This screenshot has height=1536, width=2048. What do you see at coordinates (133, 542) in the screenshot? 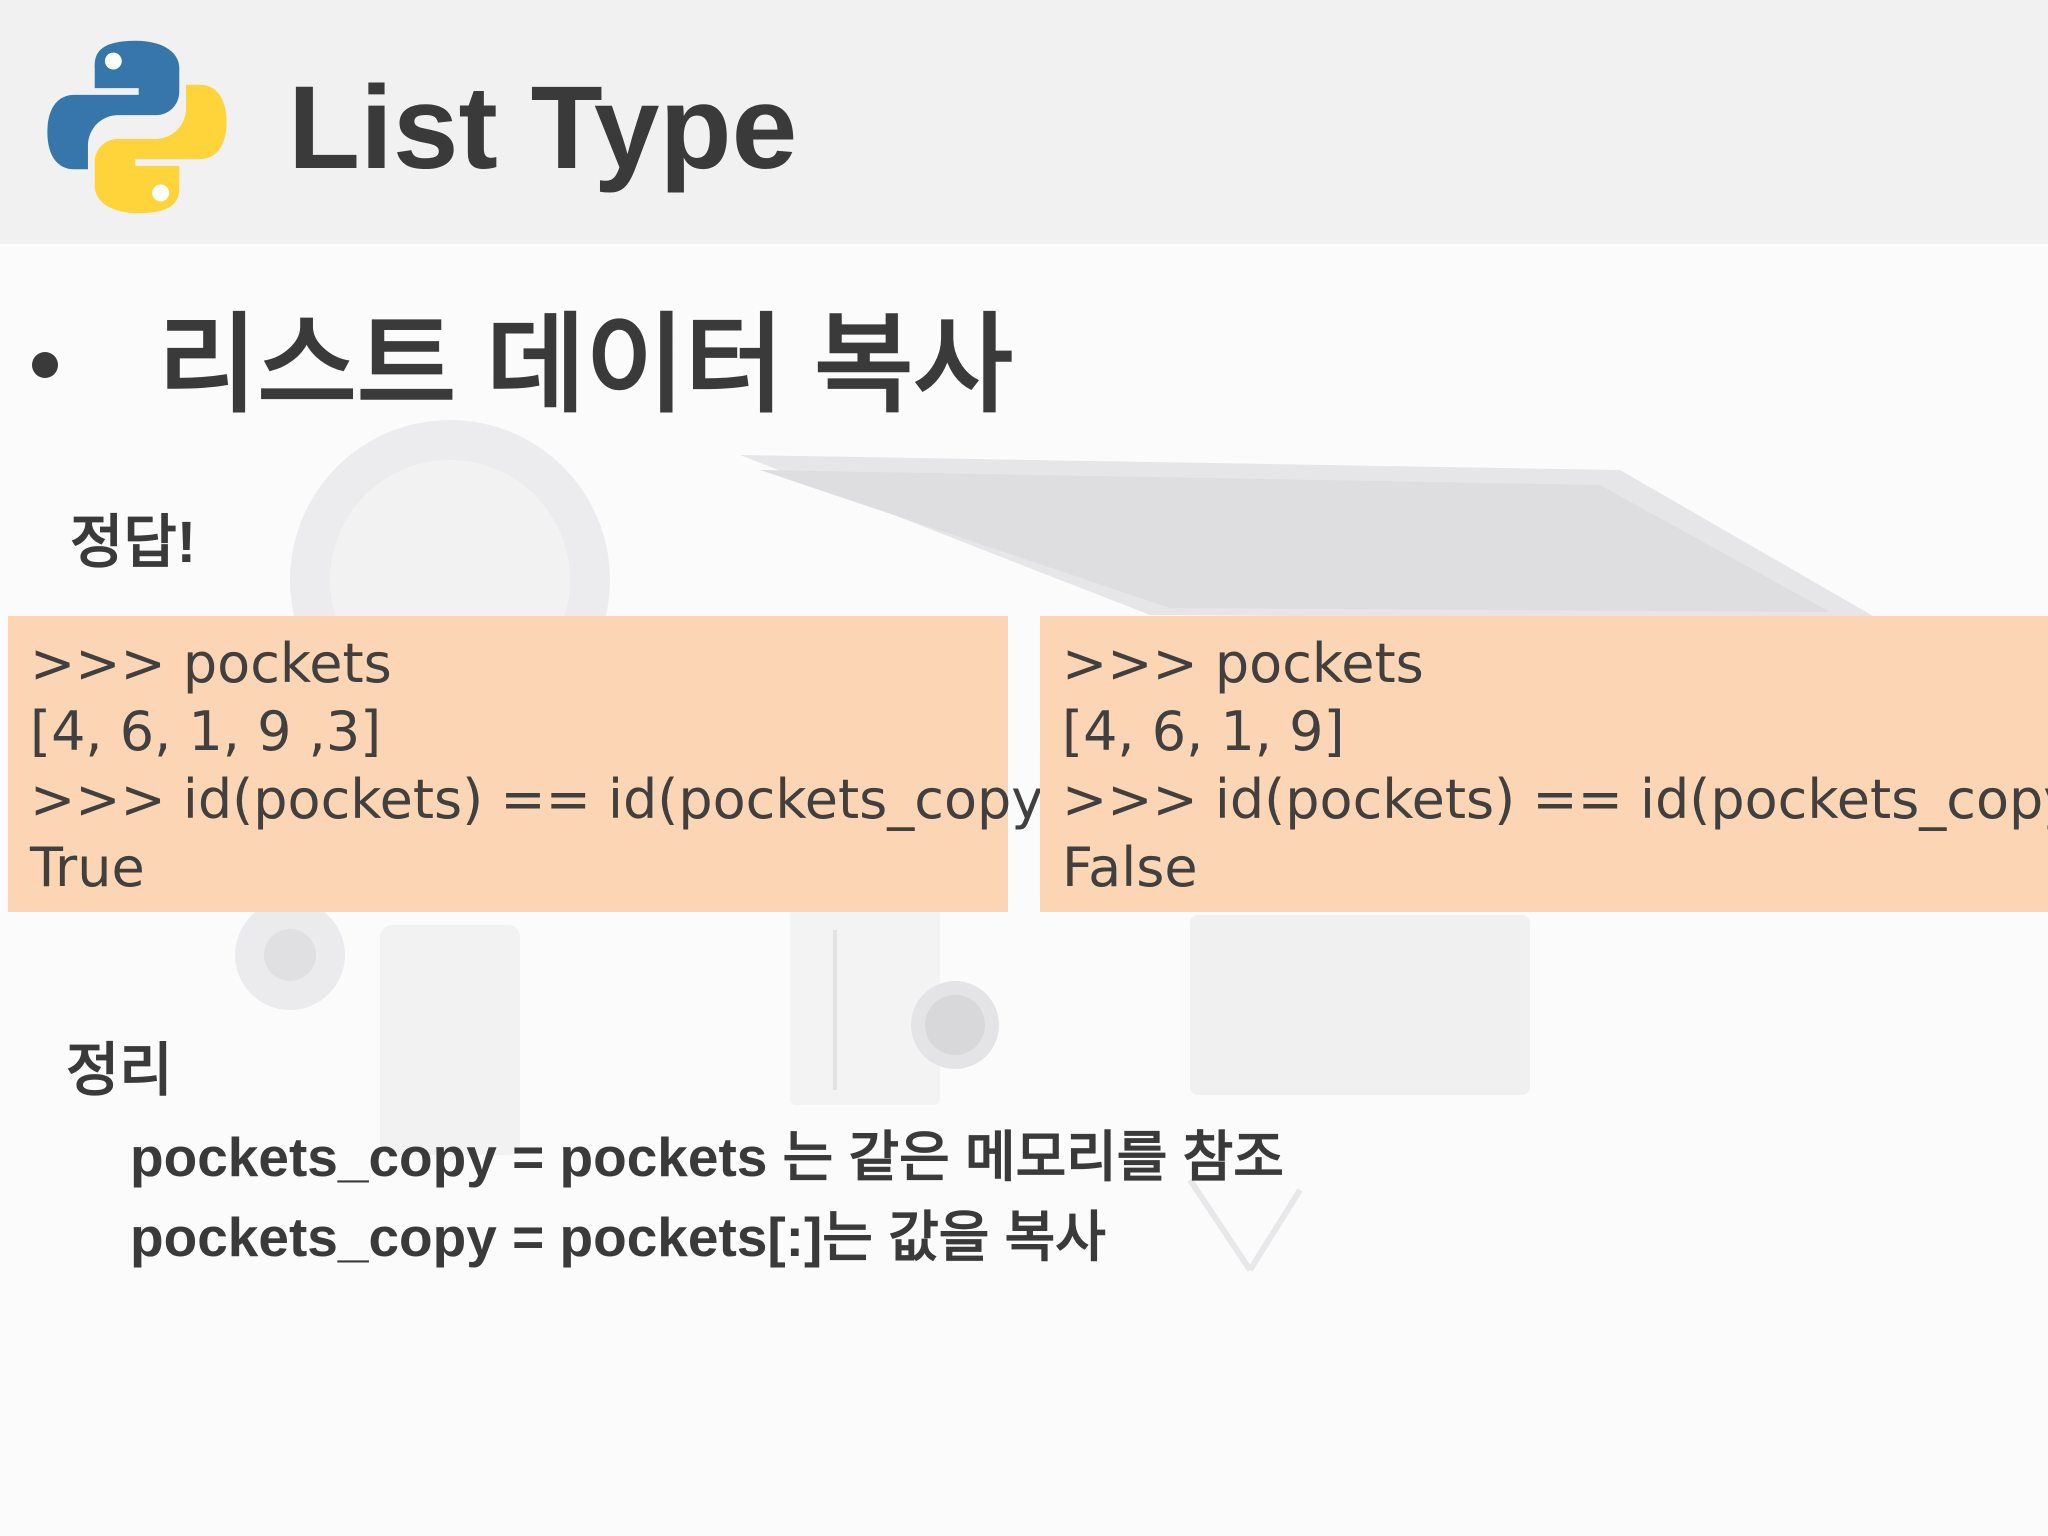
I see `answer-label: 정답!` at bounding box center [133, 542].